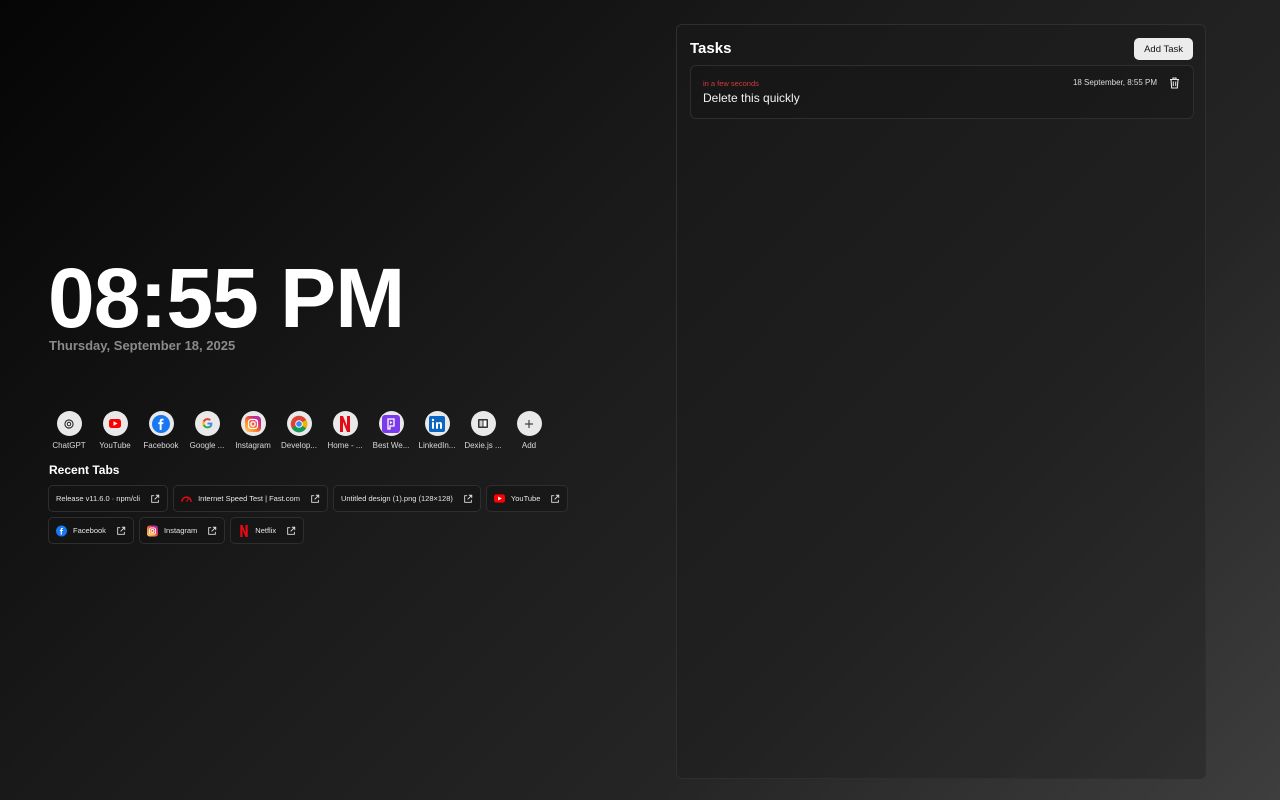 This screenshot has width=1280, height=800. I want to click on recent-tab-fastcom: Internet Speed Test | Fast.com, so click(250, 498).